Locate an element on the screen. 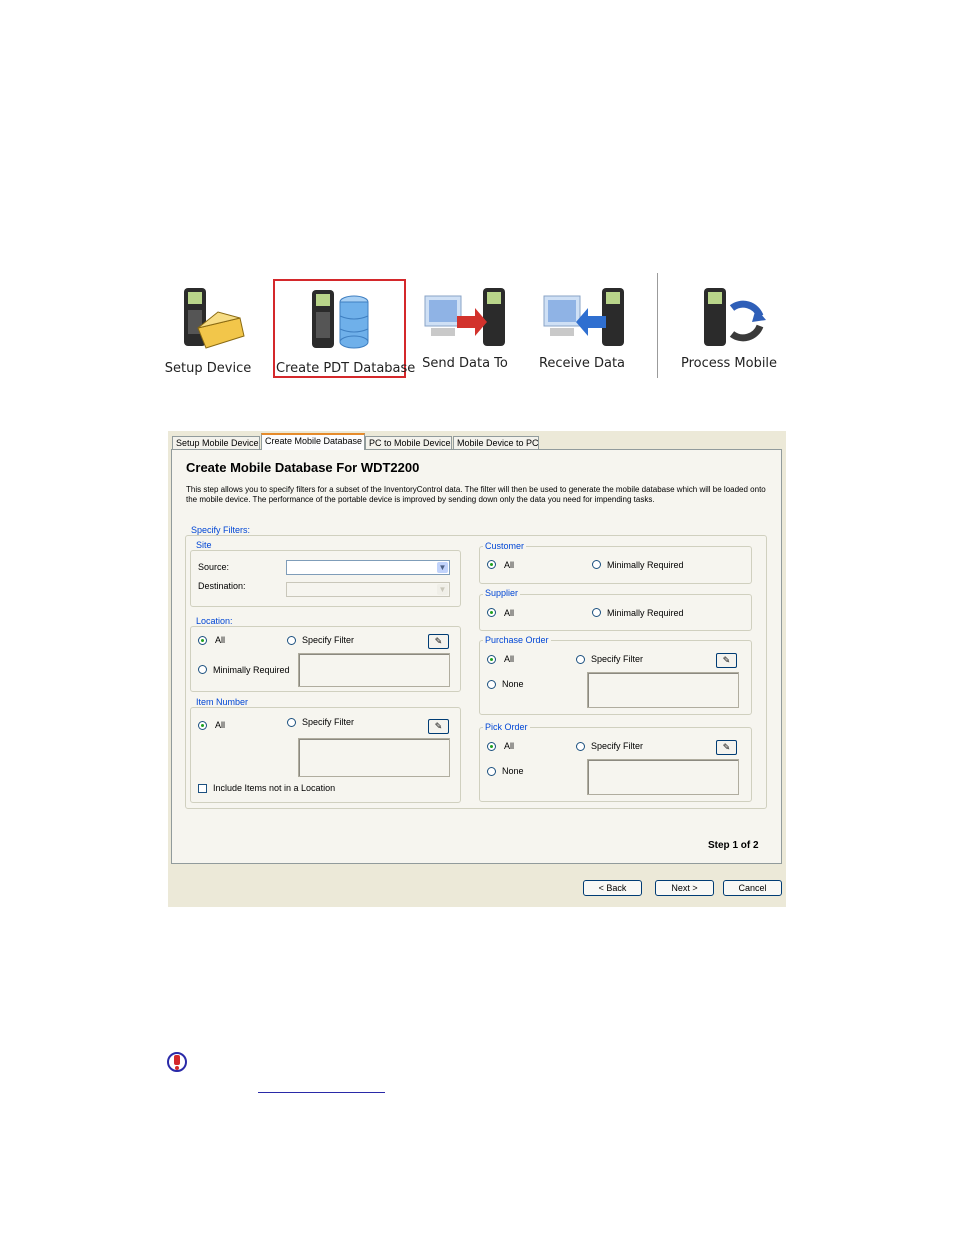 The image size is (954, 1235). location-group-label: Location: is located at coordinates (214, 621).